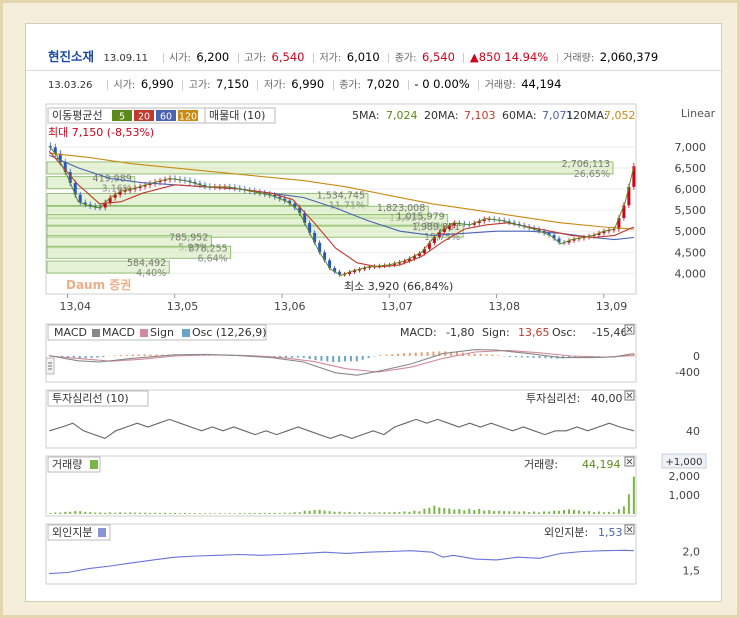  What do you see at coordinates (509, 57) in the screenshot?
I see `change-value: ▲850 14.94%` at bounding box center [509, 57].